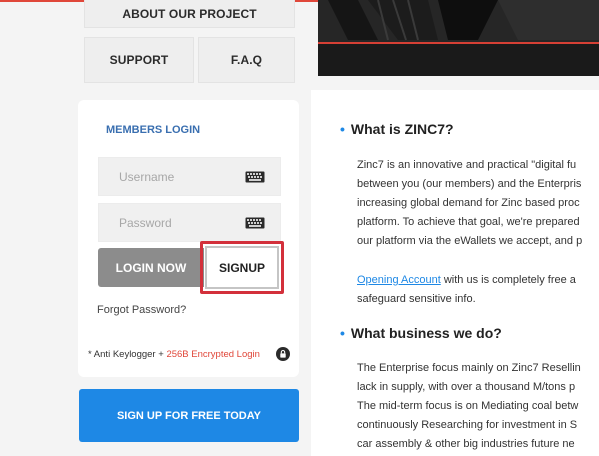 This screenshot has height=456, width=599. I want to click on password-field, so click(189, 222).